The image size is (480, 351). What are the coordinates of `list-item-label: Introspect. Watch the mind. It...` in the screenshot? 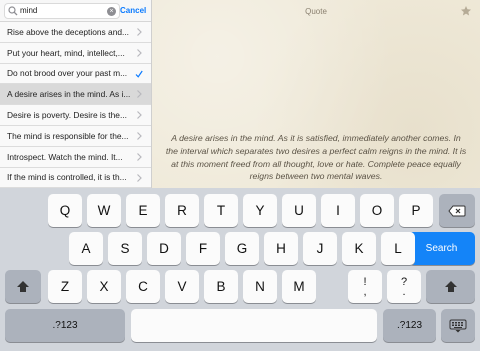 It's located at (65, 156).